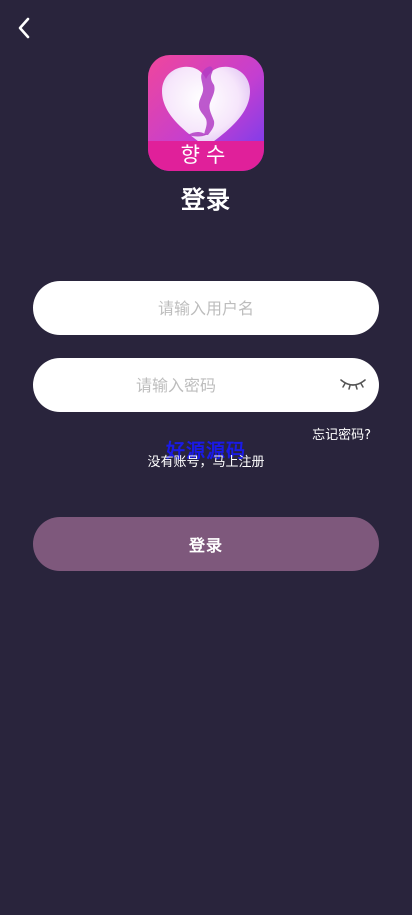  I want to click on username-input, so click(206, 308).